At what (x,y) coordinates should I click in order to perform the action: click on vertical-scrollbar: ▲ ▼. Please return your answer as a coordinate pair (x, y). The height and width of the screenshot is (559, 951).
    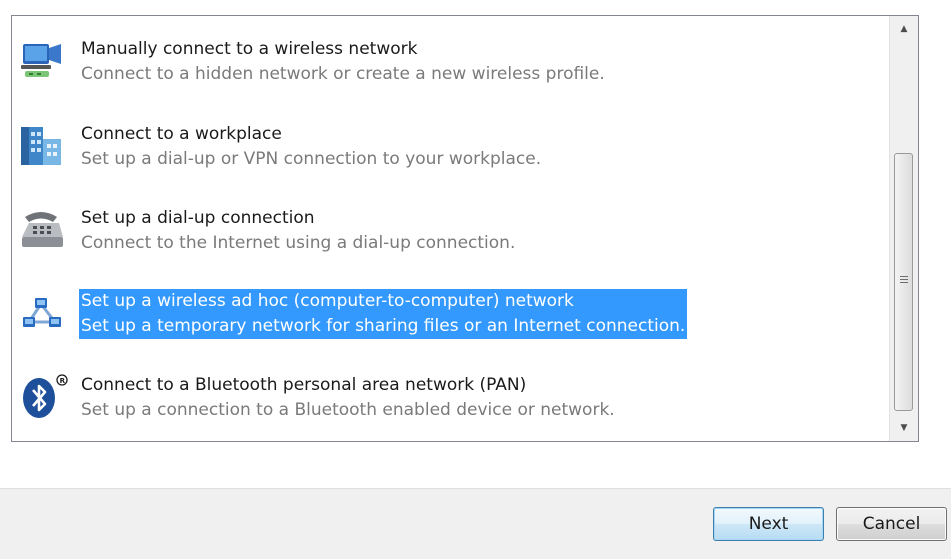
    Looking at the image, I should click on (903, 228).